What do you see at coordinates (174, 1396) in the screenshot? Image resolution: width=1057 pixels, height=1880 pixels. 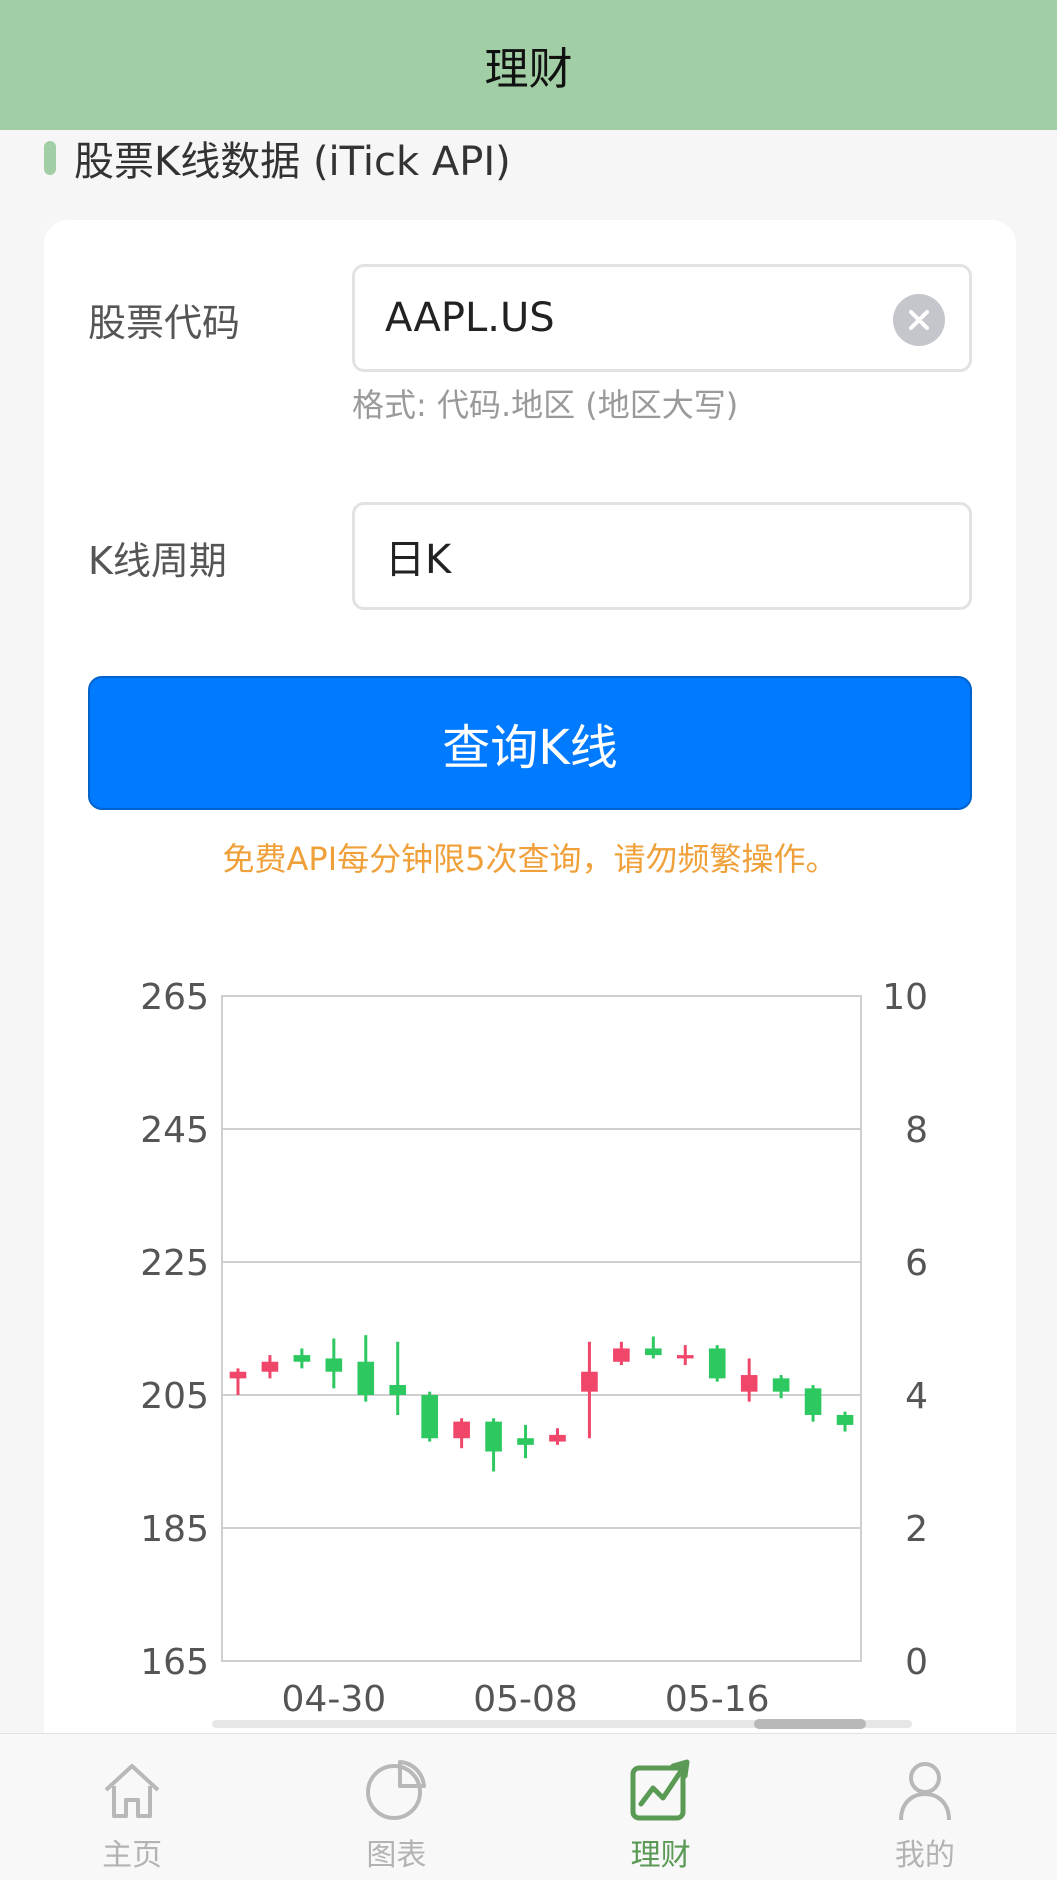 I see `y-tick-label: 205` at bounding box center [174, 1396].